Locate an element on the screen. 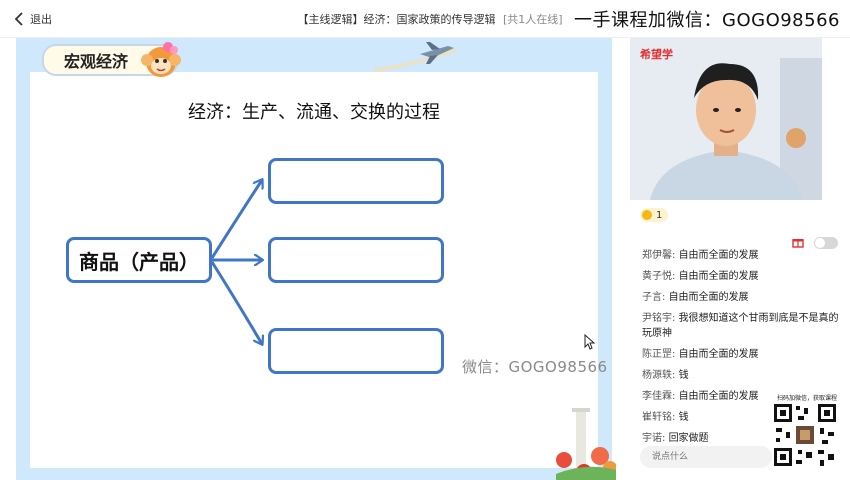 This screenshot has height=480, width=850. mouse-cursor-icon is located at coordinates (590, 342).